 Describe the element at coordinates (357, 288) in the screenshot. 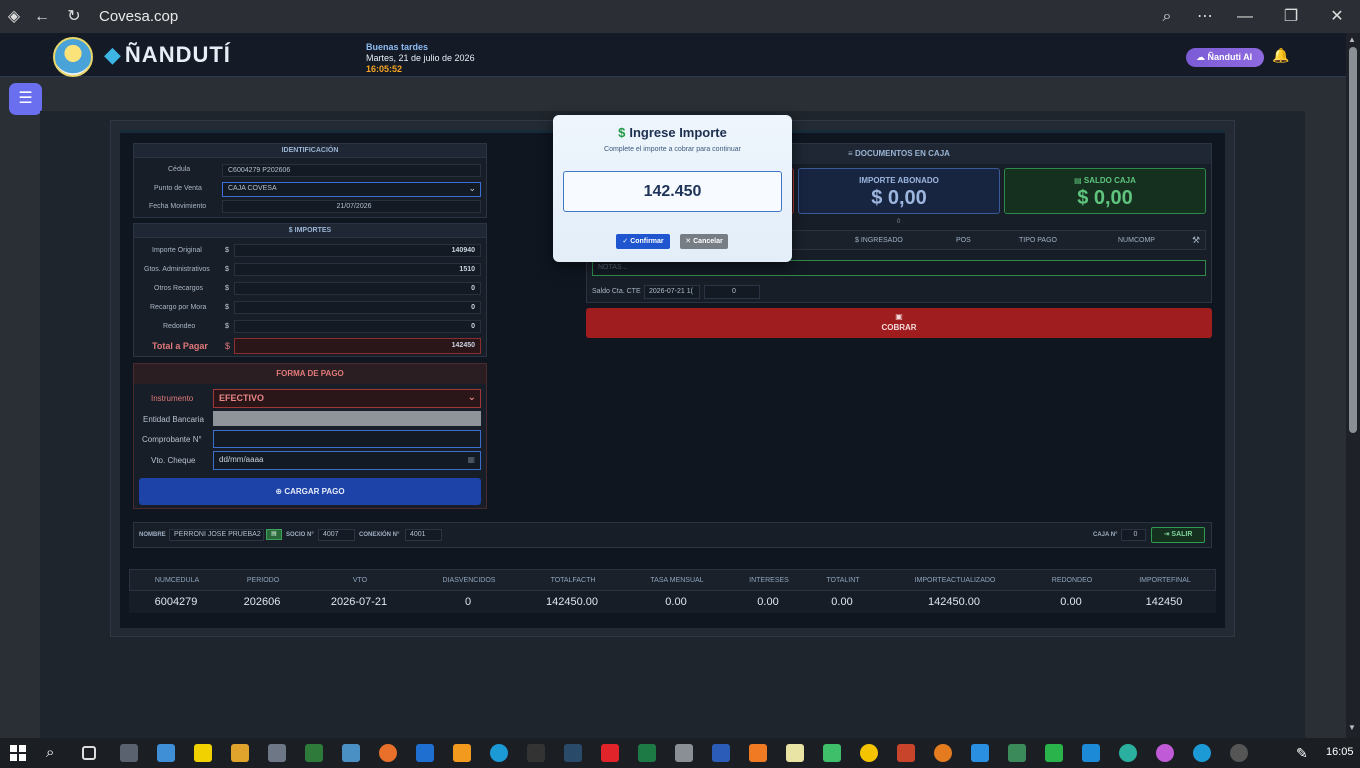

I see `otros-recargos-field: 0` at that location.